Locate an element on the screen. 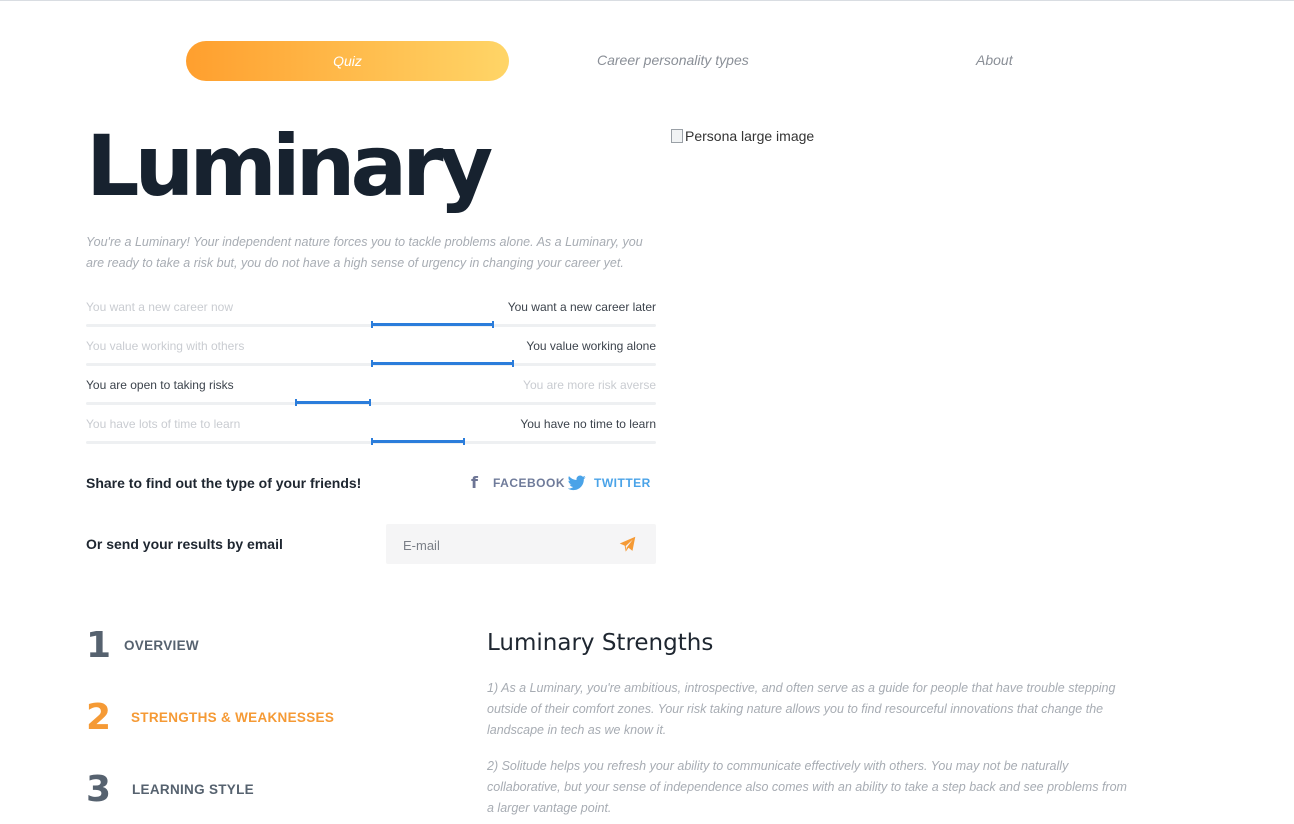 The image size is (1294, 824). trait-track is located at coordinates (371, 403).